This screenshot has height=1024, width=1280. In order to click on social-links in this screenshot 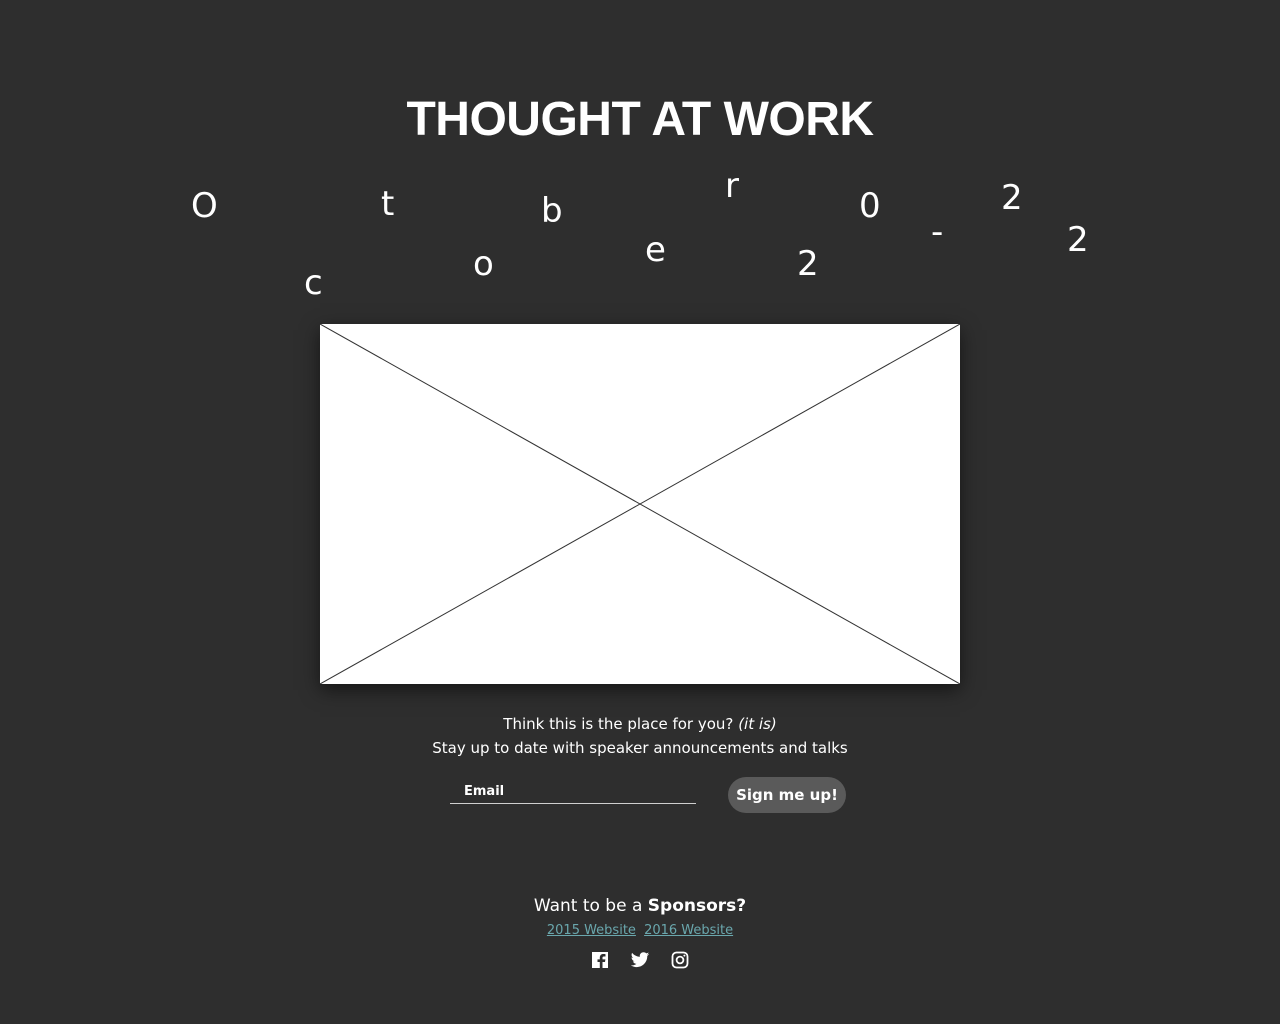, I will do `click(640, 961)`.